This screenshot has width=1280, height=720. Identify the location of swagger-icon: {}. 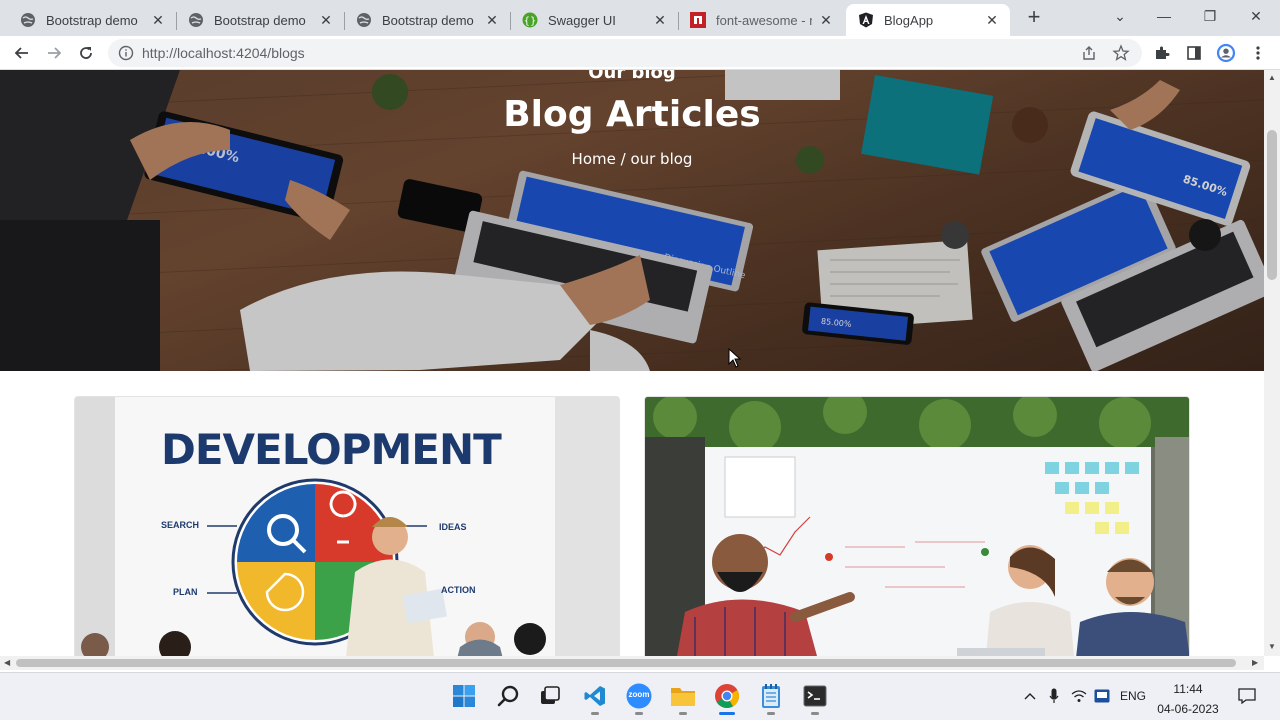
(530, 20).